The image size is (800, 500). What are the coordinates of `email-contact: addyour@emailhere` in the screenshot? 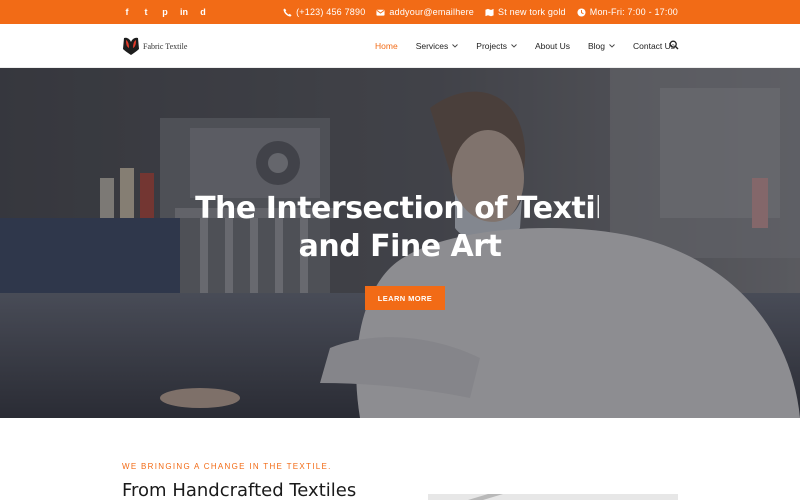 It's located at (425, 12).